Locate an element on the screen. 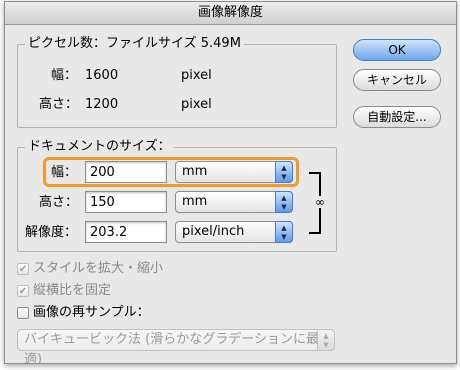 Image resolution: width=460 pixels, height=370 pixels. resample-method-select: バイキュービック法 (滑らかなグラデーションに最適) ▲ ▼ is located at coordinates (176, 346).